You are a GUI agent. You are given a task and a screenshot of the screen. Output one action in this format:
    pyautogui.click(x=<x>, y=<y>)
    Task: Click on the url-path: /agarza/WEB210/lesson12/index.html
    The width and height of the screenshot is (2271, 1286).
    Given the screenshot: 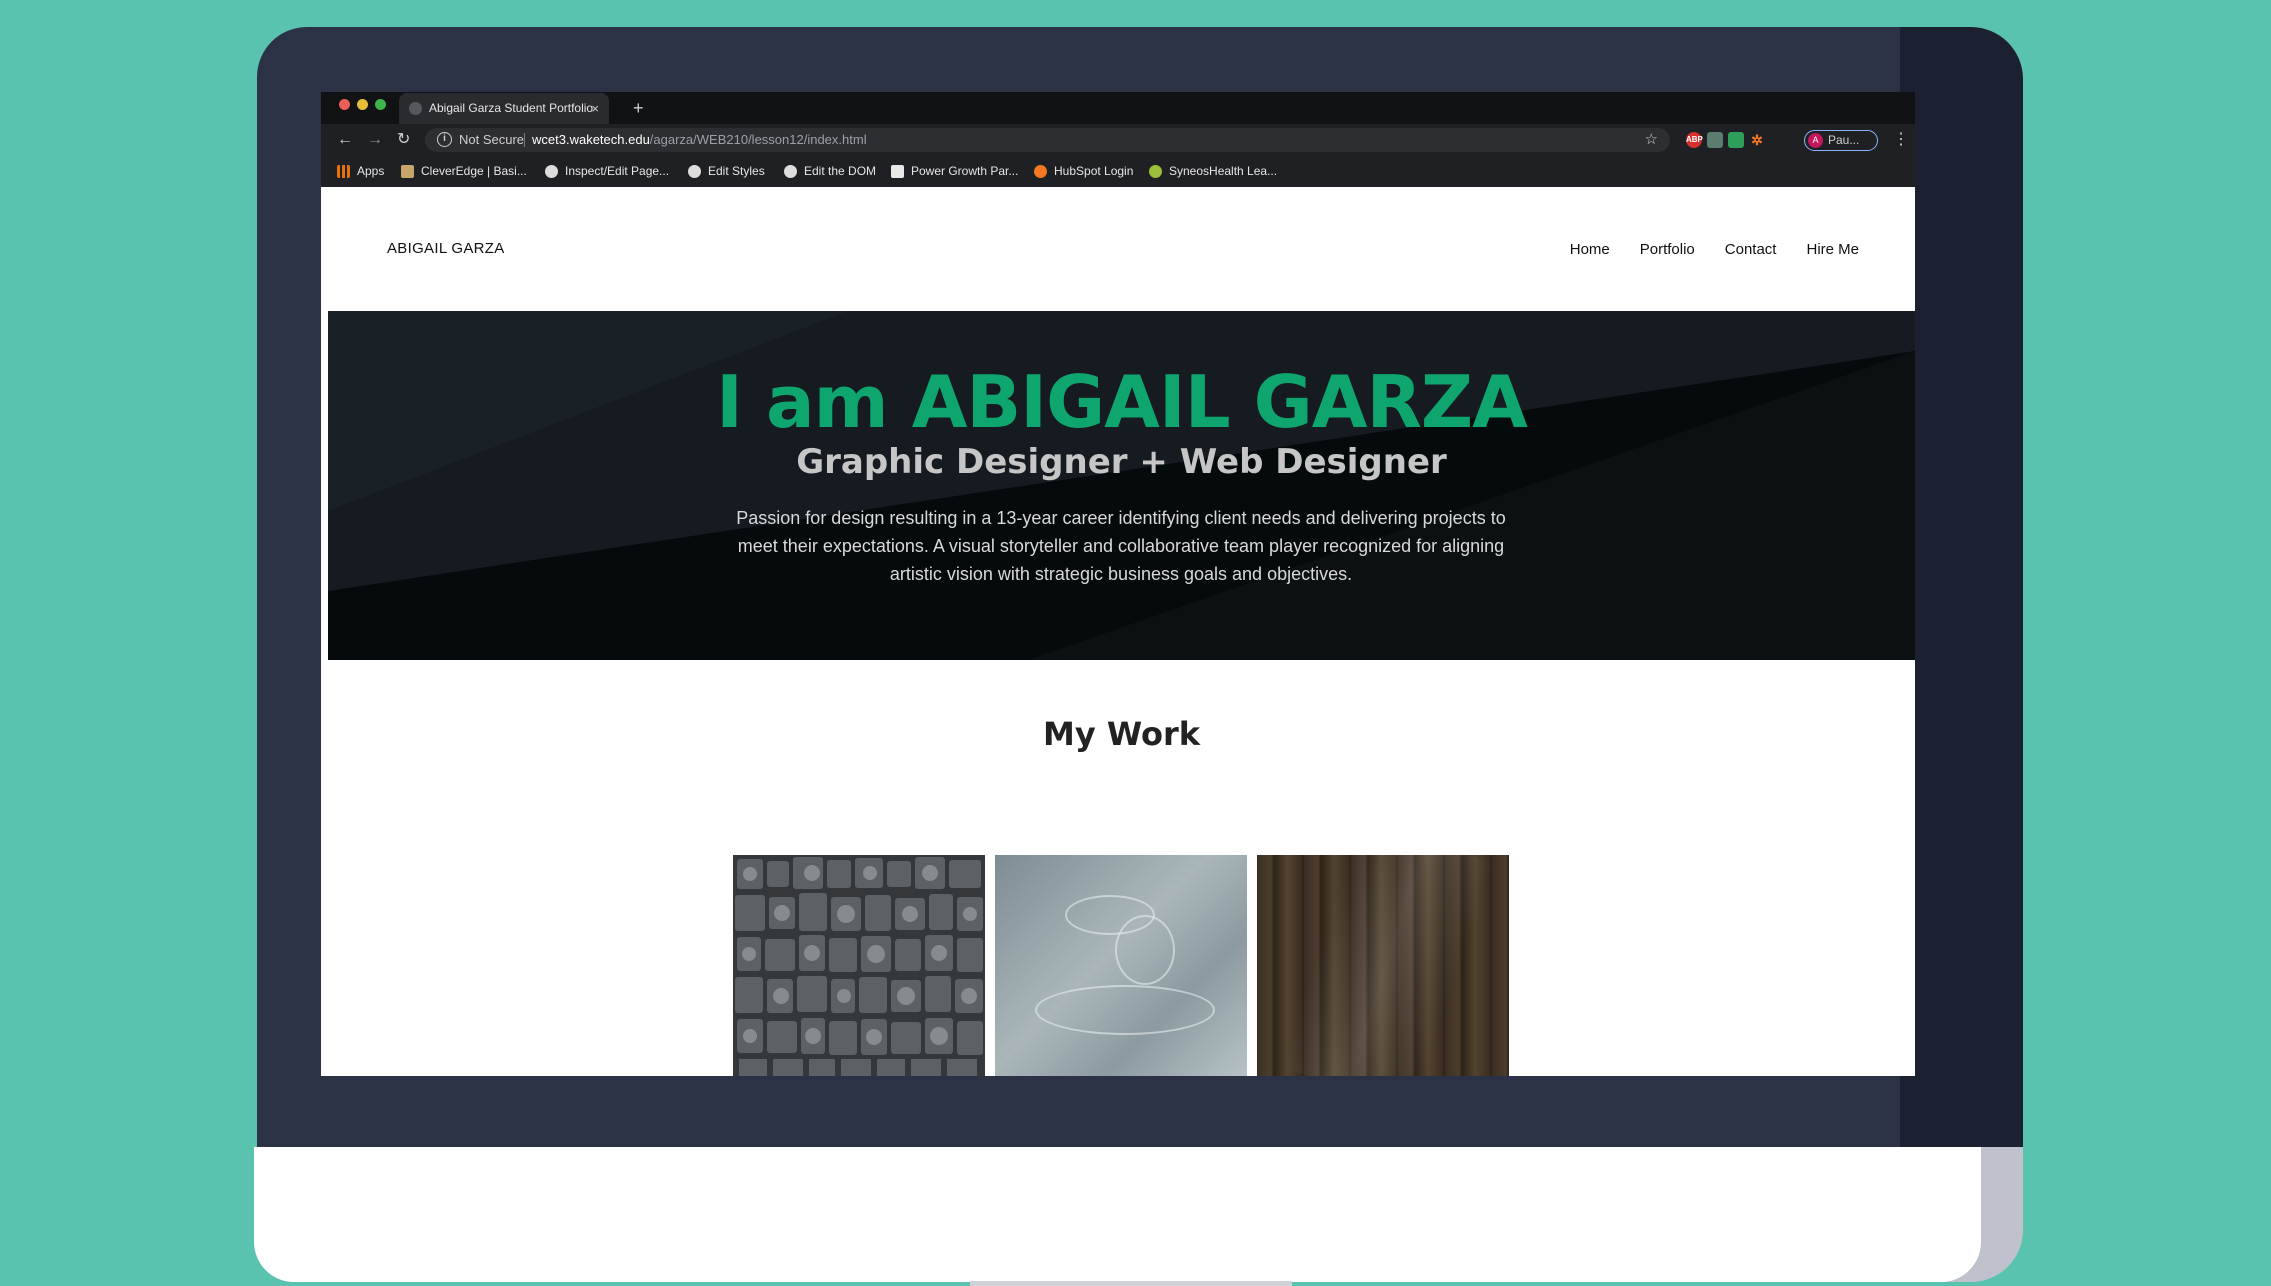 What is the action you would take?
    pyautogui.click(x=758, y=139)
    